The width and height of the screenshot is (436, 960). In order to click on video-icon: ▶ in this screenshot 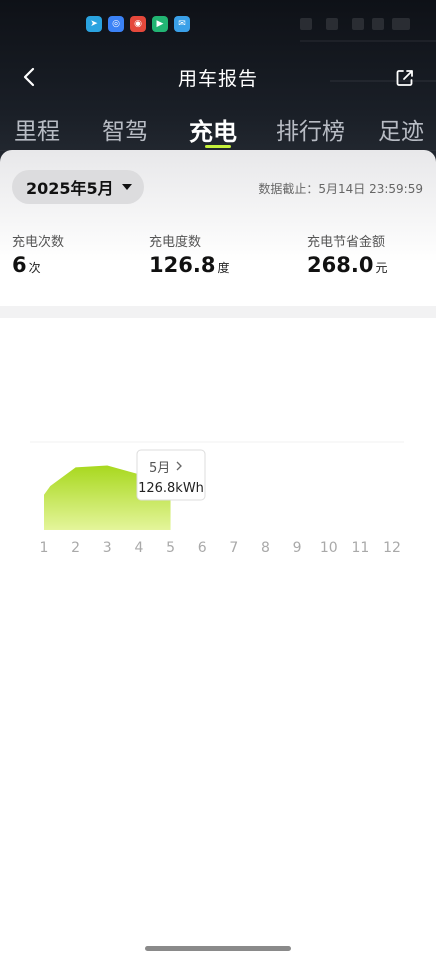, I will do `click(160, 24)`.